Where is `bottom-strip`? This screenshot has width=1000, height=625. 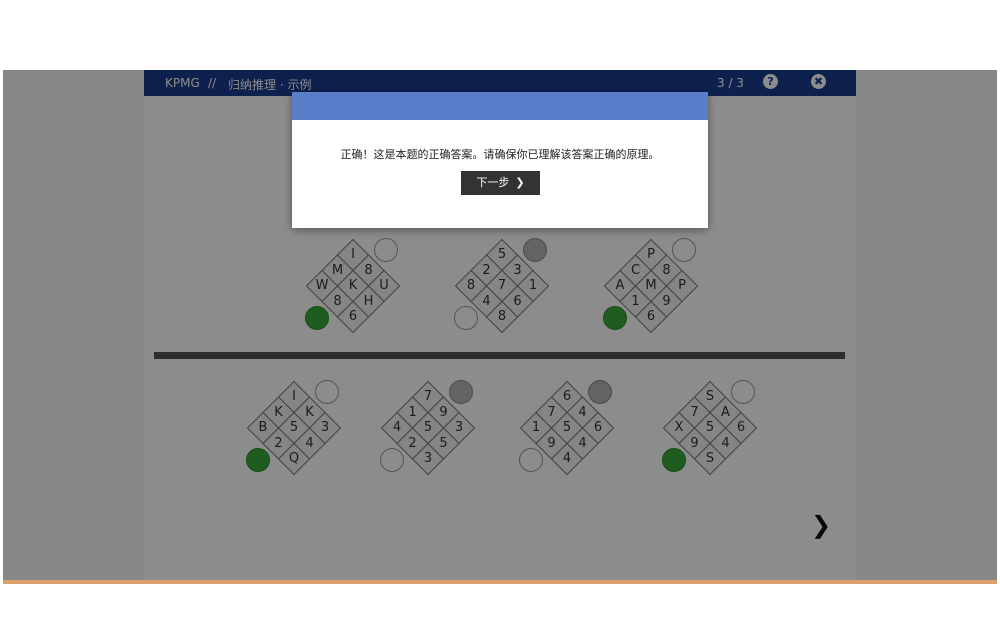
bottom-strip is located at coordinates (500, 582).